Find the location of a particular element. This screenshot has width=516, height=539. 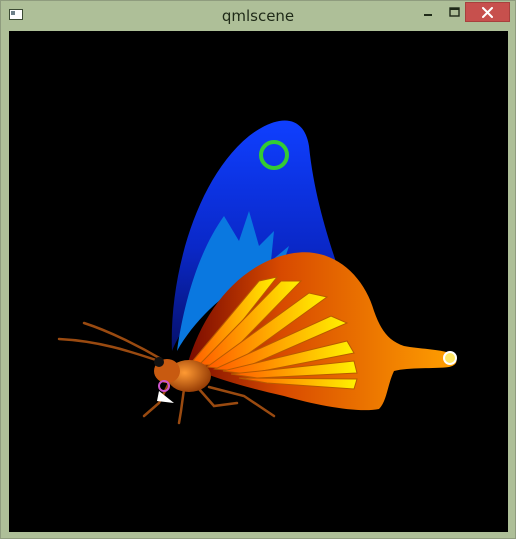

minimize-button is located at coordinates (428, 12).